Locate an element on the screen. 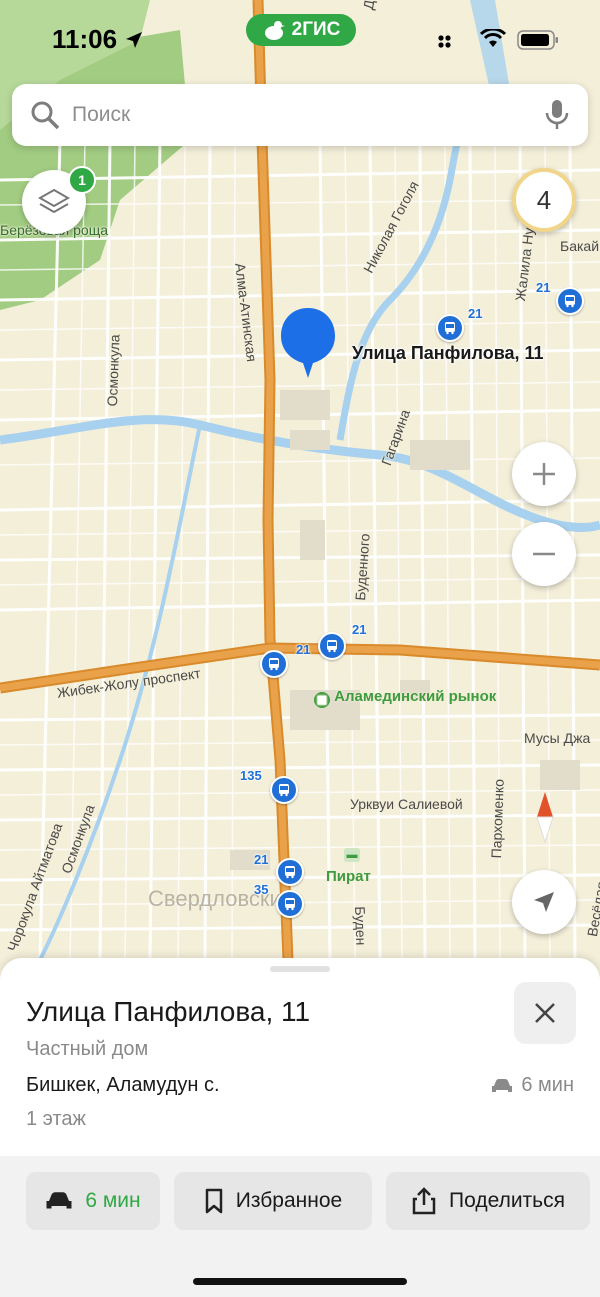  sheet-handle is located at coordinates (300, 969).